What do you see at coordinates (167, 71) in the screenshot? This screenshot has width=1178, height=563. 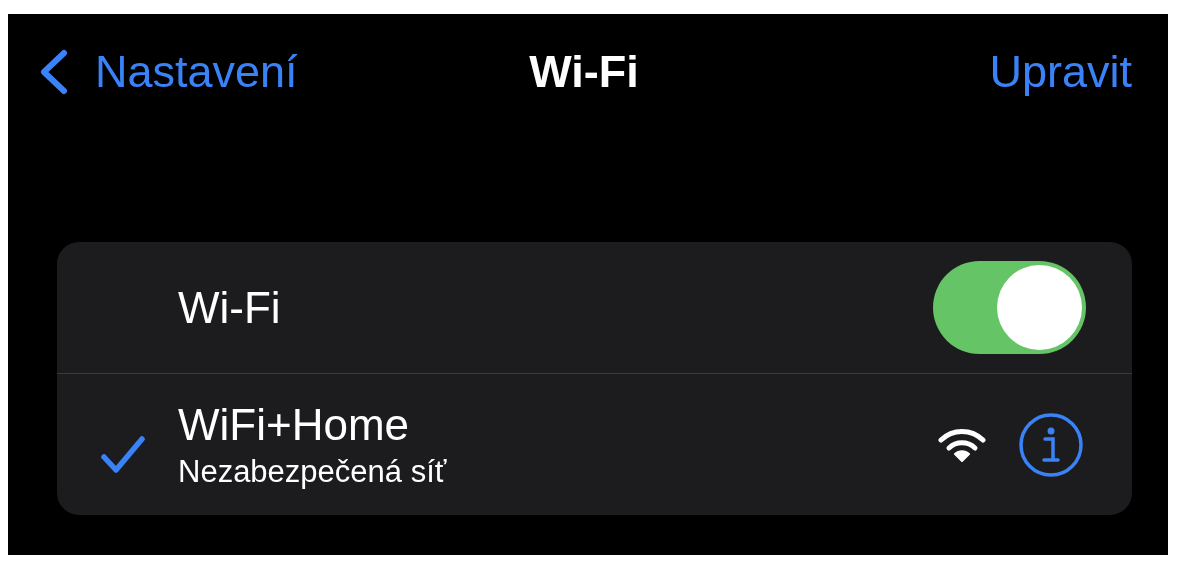 I see `back-button: Nastavení` at bounding box center [167, 71].